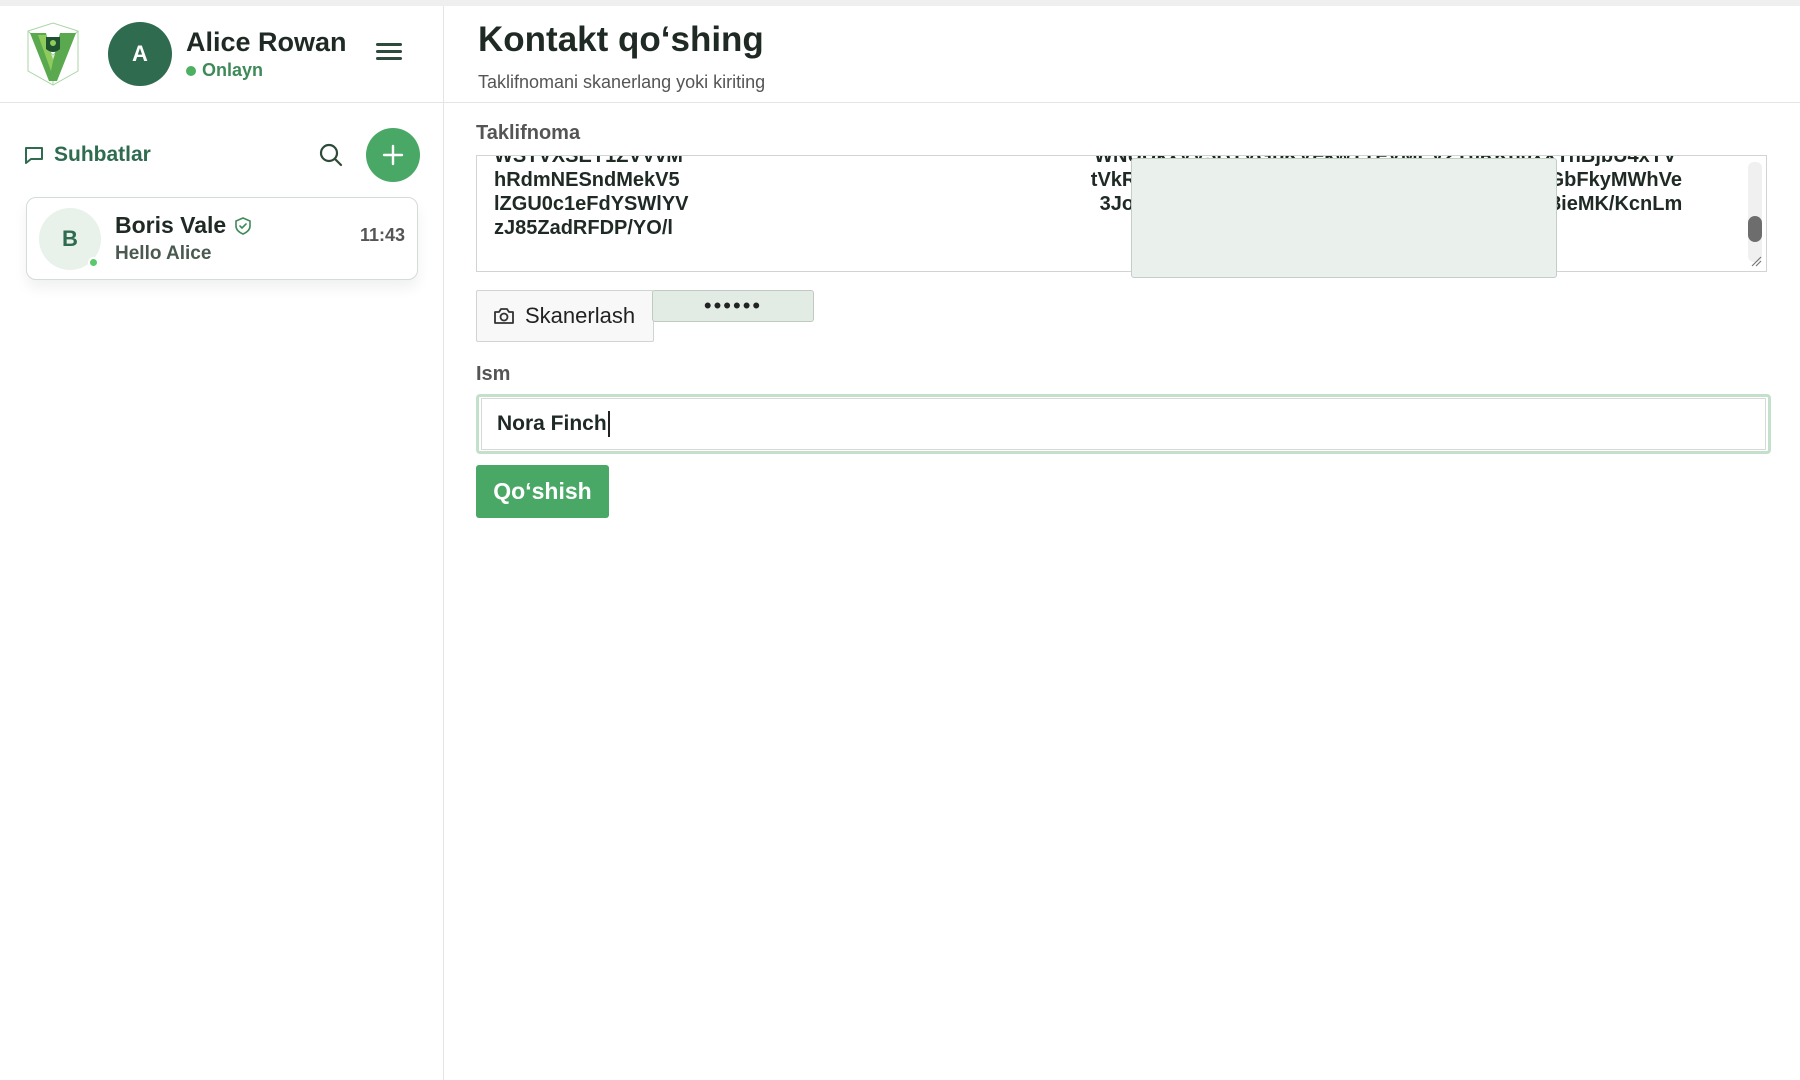  I want to click on user-status-label: Onlayn, so click(233, 70).